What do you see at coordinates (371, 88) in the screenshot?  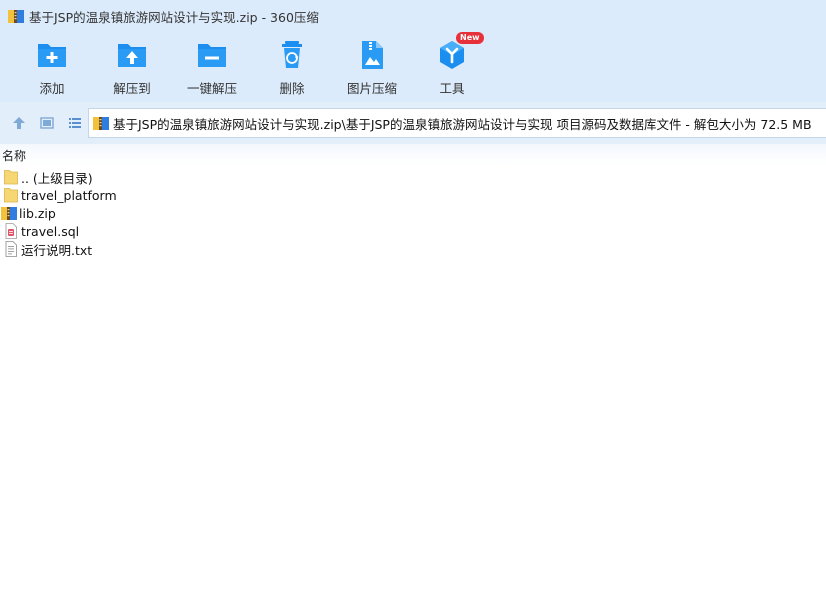 I see `image-compress-button-label: 图片压缩` at bounding box center [371, 88].